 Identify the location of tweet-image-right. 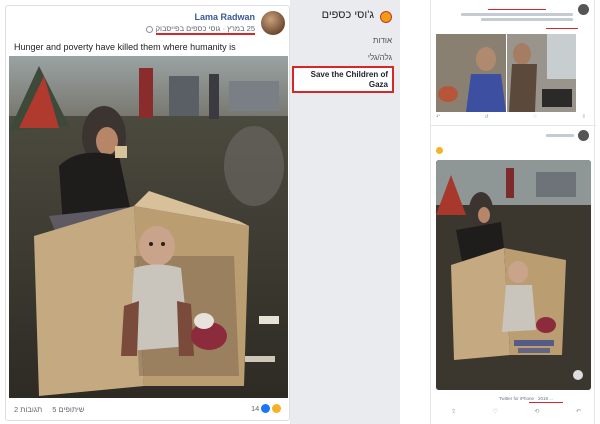
(541, 73).